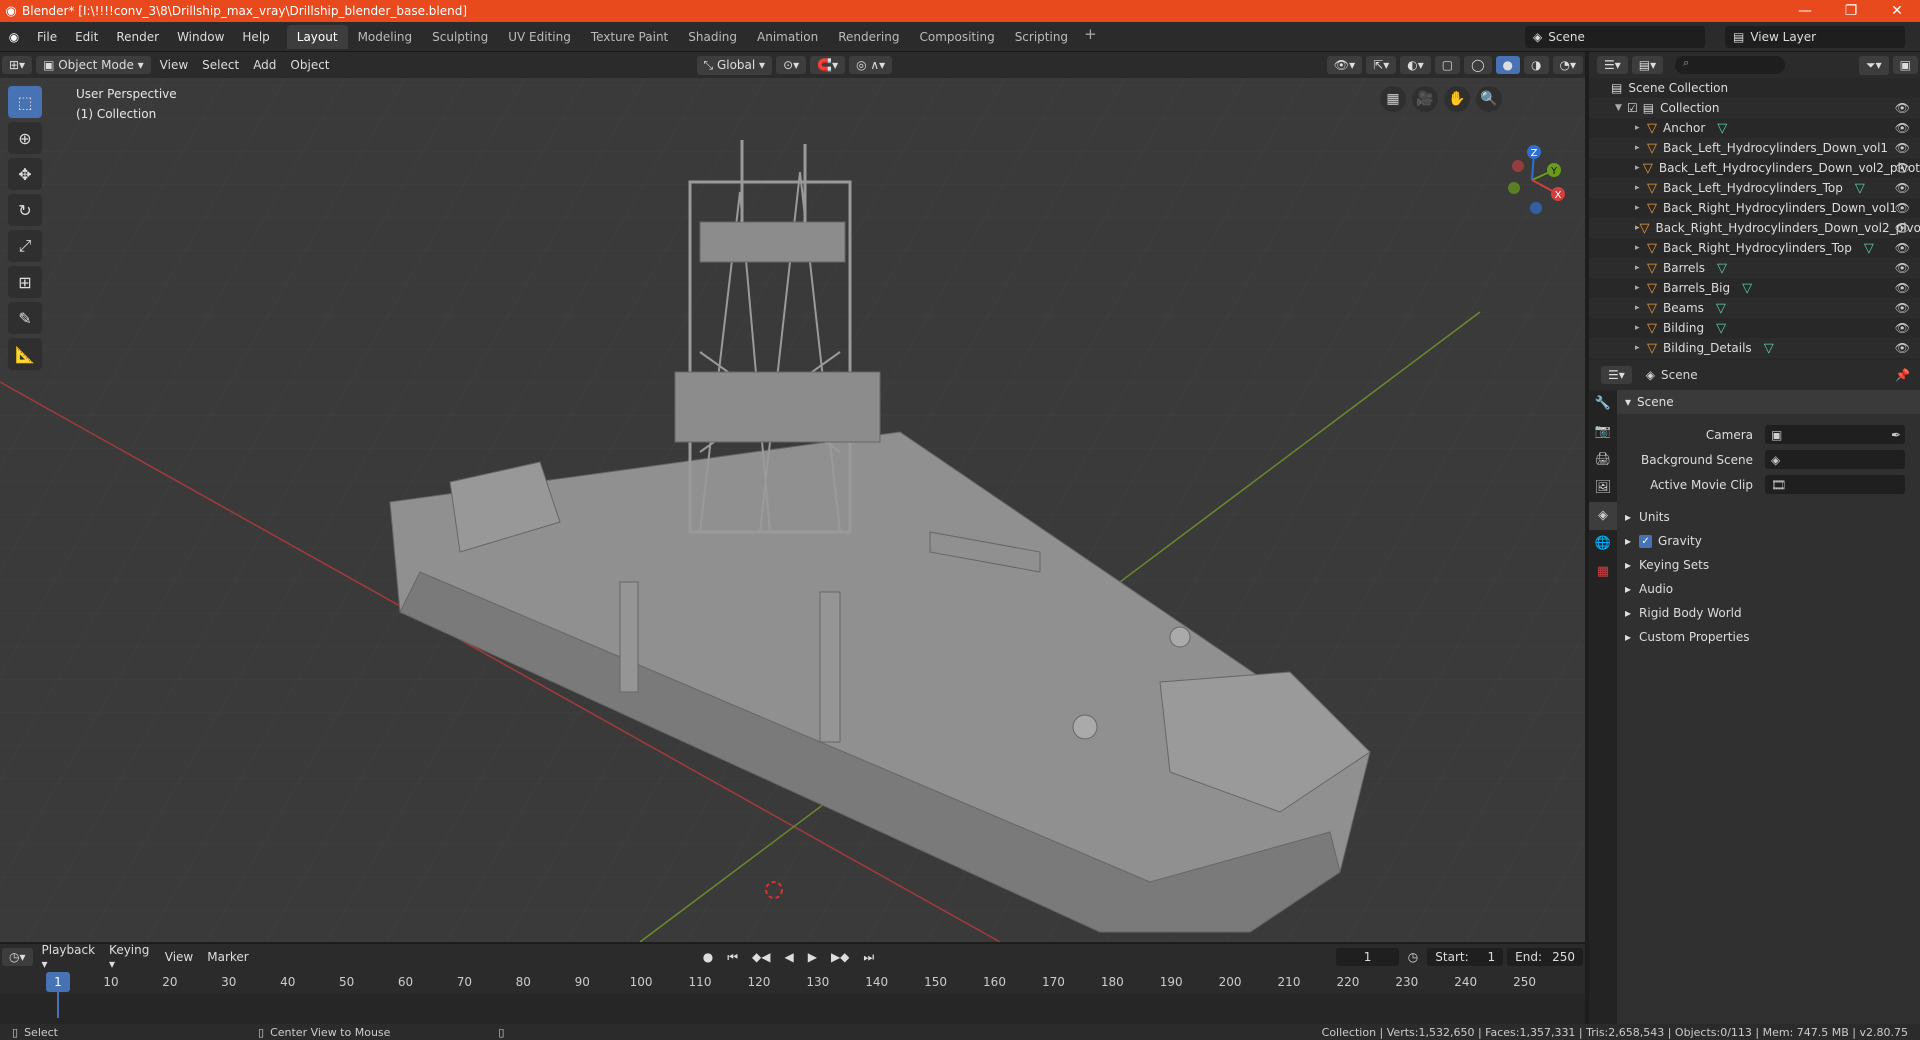 The width and height of the screenshot is (1920, 1040). Describe the element at coordinates (868, 37) in the screenshot. I see `tab-rendering: Rendering` at that location.